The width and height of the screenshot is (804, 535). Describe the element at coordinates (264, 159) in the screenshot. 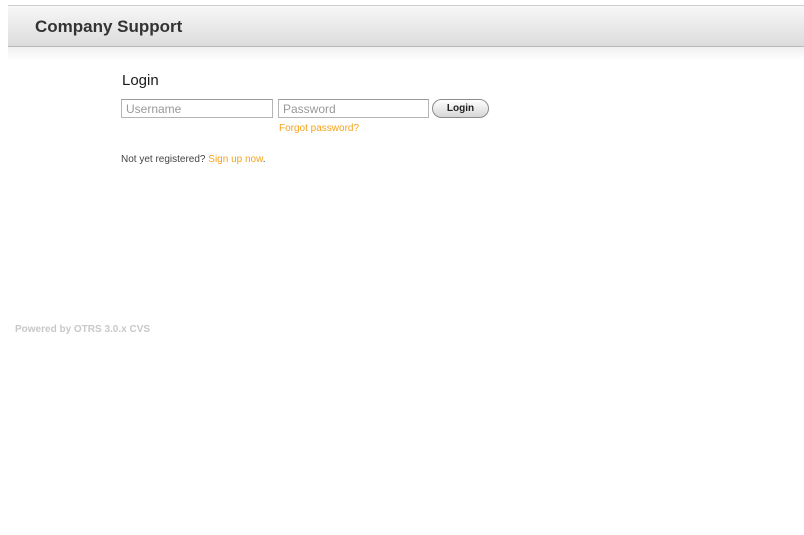

I see `register-trailing: .` at that location.